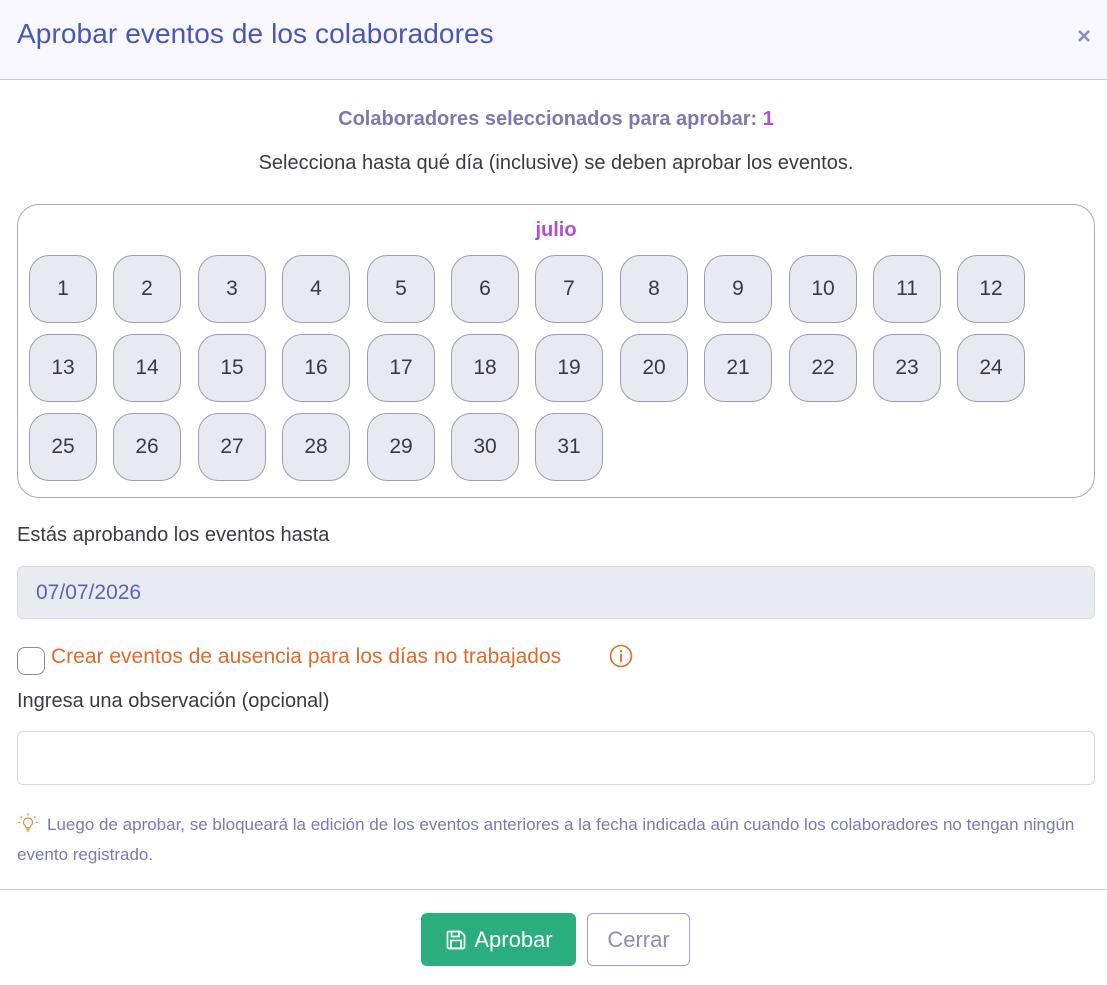 Image resolution: width=1107 pixels, height=985 pixels. What do you see at coordinates (316, 289) in the screenshot?
I see `day-button-4: 4` at bounding box center [316, 289].